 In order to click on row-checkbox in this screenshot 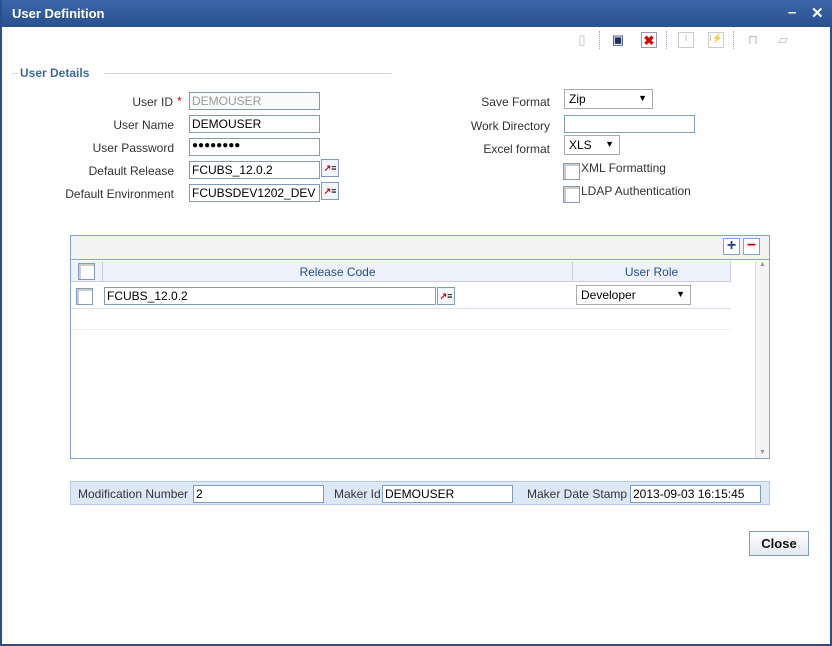, I will do `click(84, 296)`.